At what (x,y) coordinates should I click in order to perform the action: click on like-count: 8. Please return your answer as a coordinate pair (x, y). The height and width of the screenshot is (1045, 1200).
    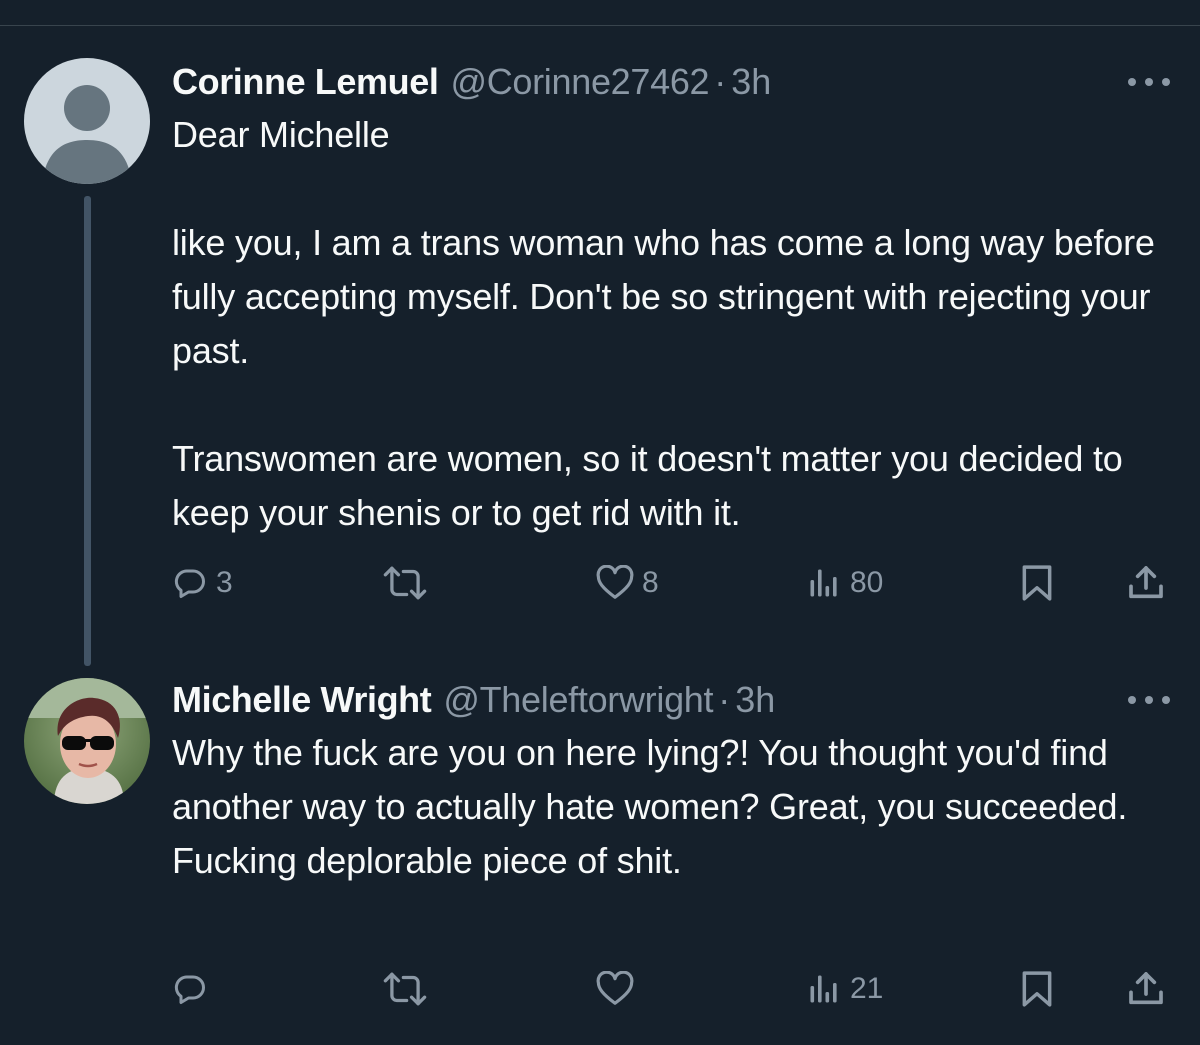
    Looking at the image, I should click on (650, 582).